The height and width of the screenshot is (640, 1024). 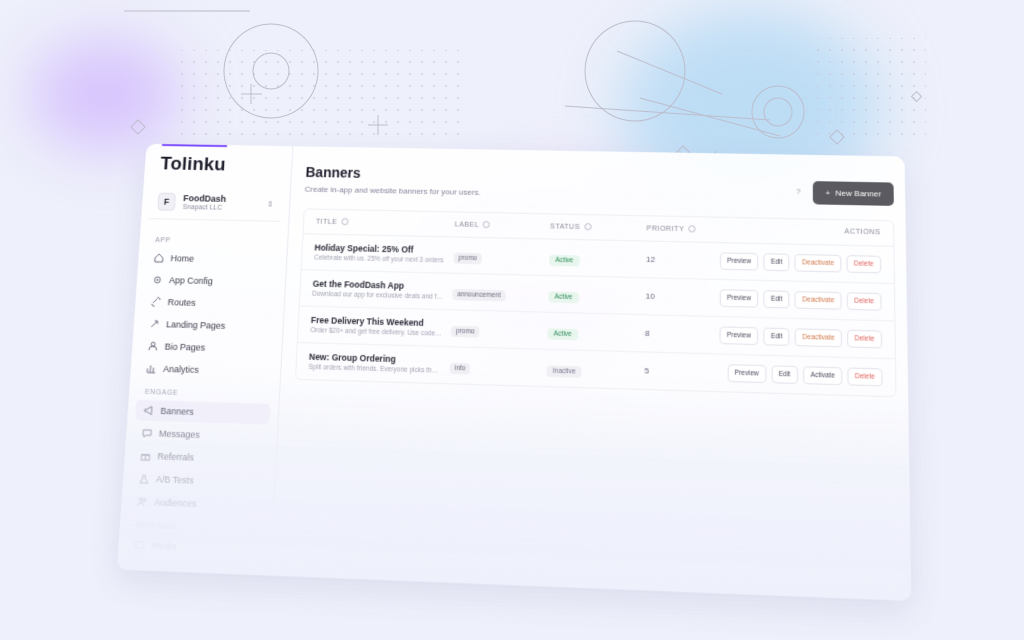 I want to click on message-icon, so click(x=147, y=433).